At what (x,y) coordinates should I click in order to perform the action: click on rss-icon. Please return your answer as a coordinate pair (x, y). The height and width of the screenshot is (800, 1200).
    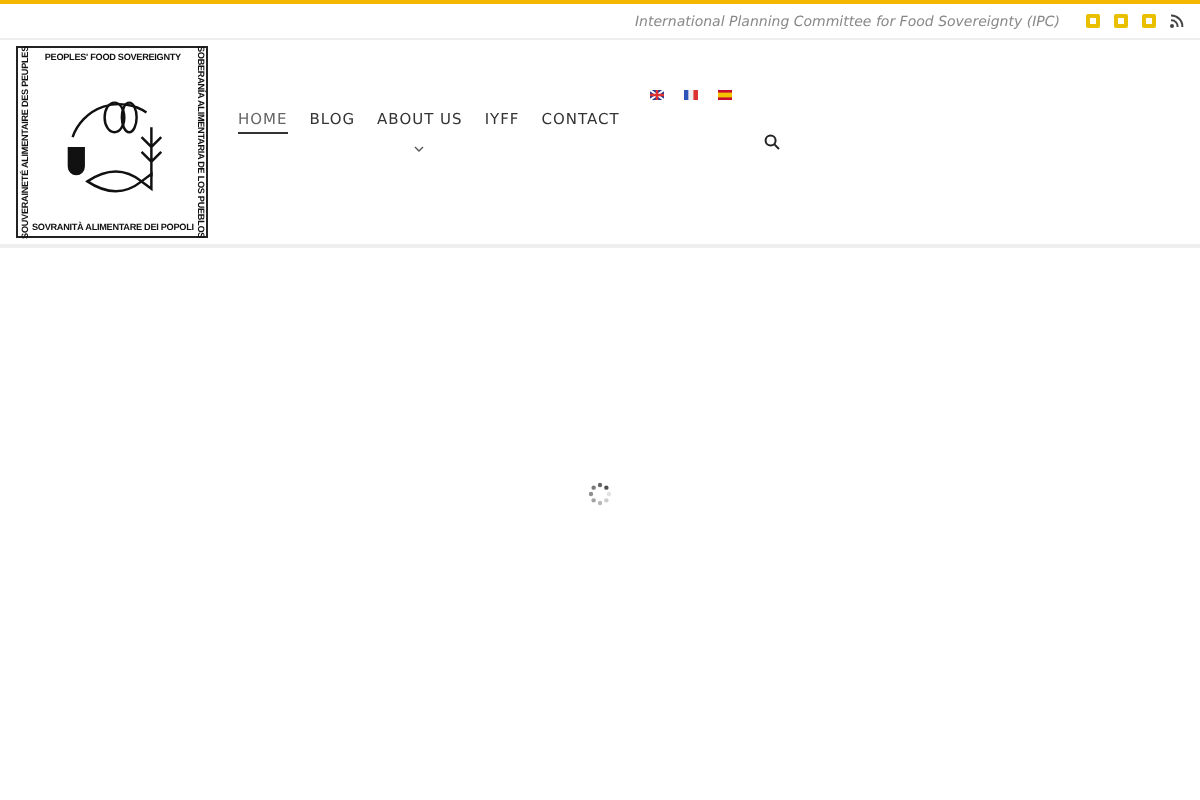
    Looking at the image, I should click on (1177, 21).